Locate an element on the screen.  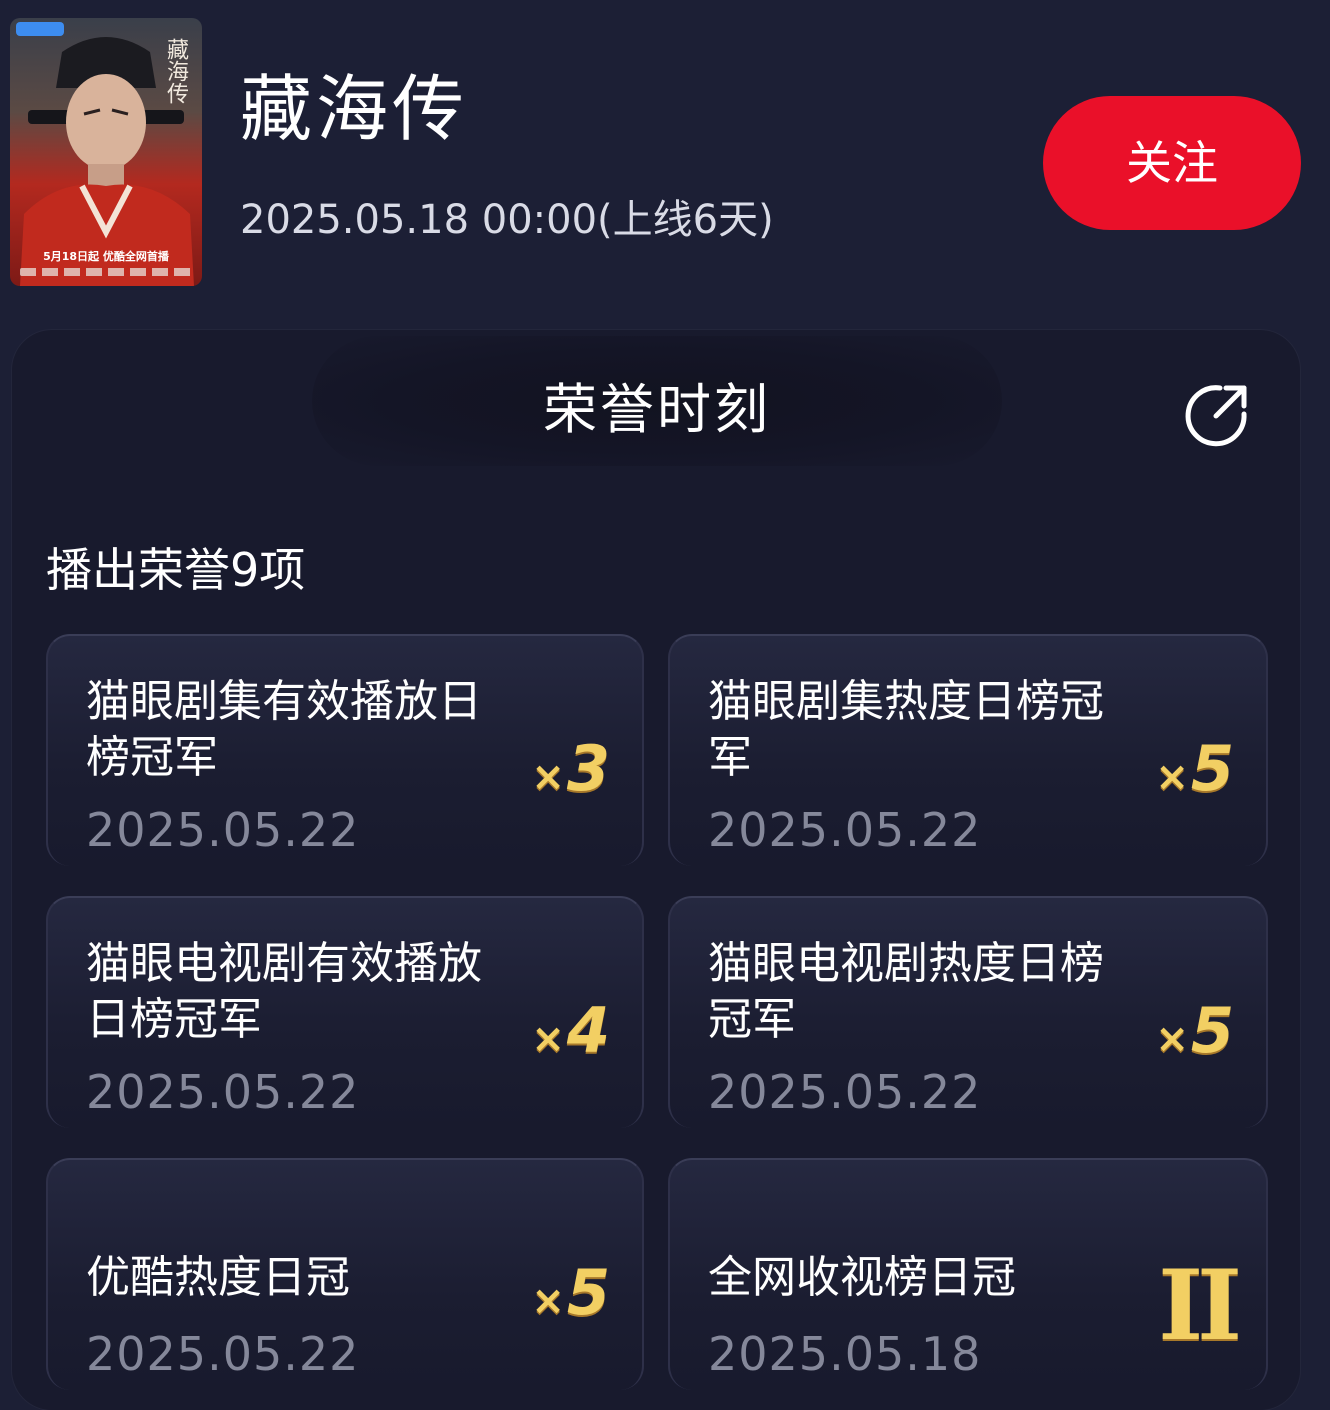
honor-name: 猫眼剧集热度日榜冠军 is located at coordinates (906, 729).